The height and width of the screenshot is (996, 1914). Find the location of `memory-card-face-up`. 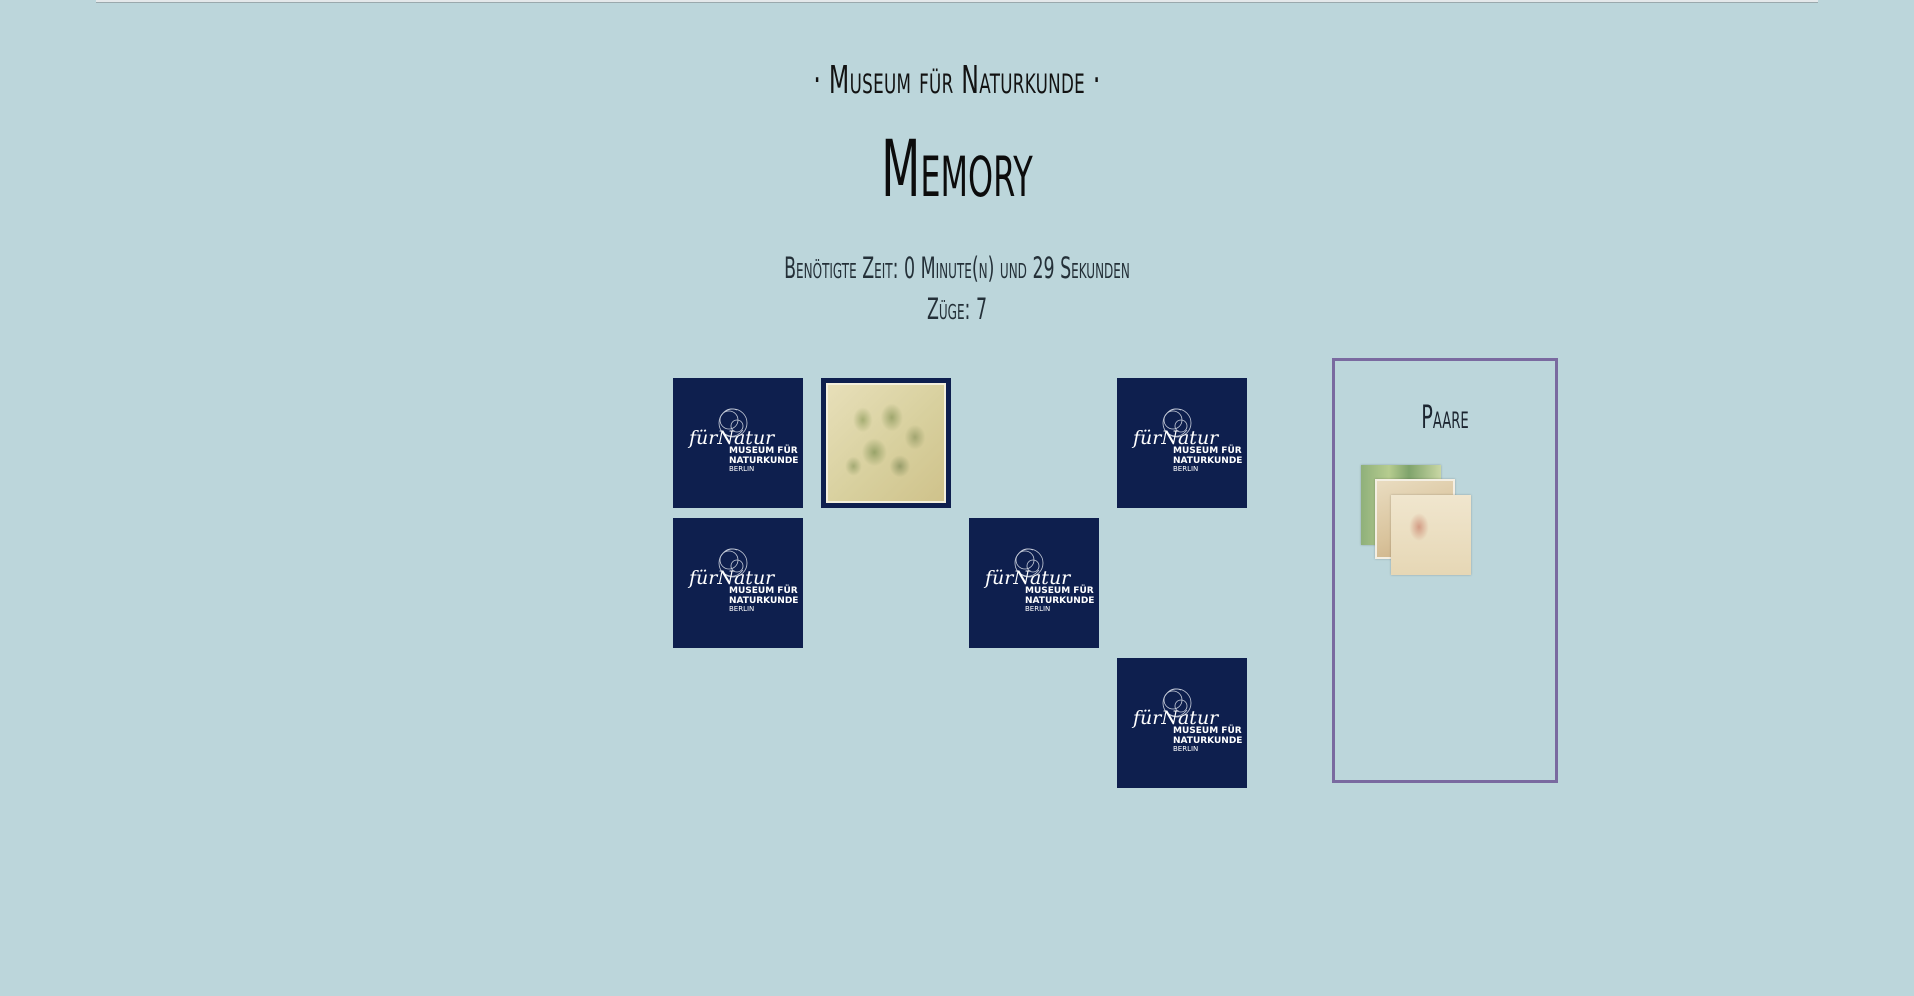

memory-card-face-up is located at coordinates (886, 443).